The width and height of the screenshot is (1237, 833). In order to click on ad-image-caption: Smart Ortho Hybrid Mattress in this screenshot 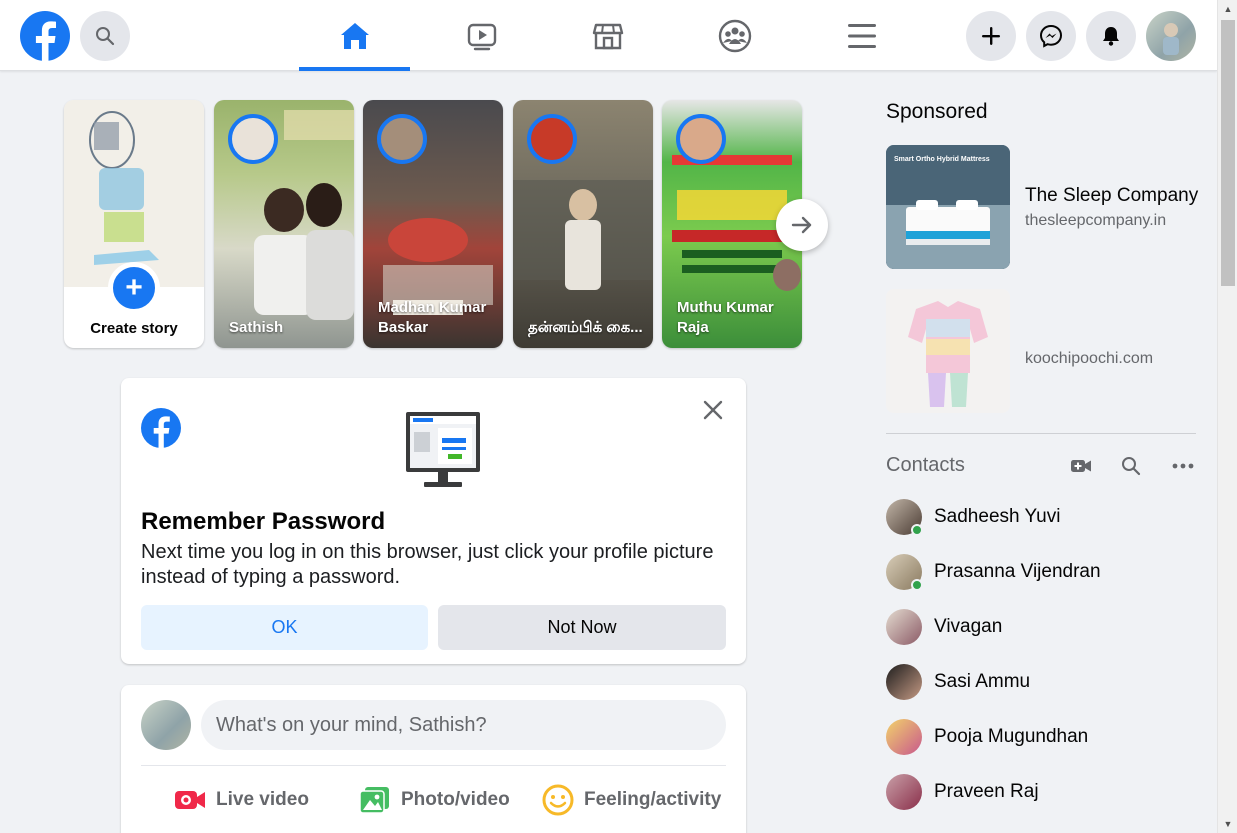, I will do `click(942, 159)`.